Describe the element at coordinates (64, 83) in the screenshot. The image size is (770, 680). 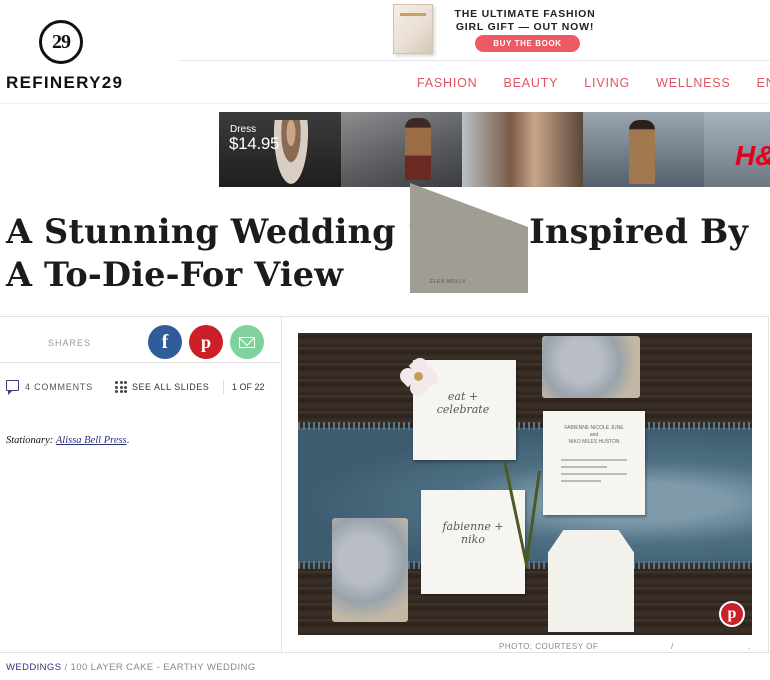
I see `logo-wordmark: REFINERY29` at that location.